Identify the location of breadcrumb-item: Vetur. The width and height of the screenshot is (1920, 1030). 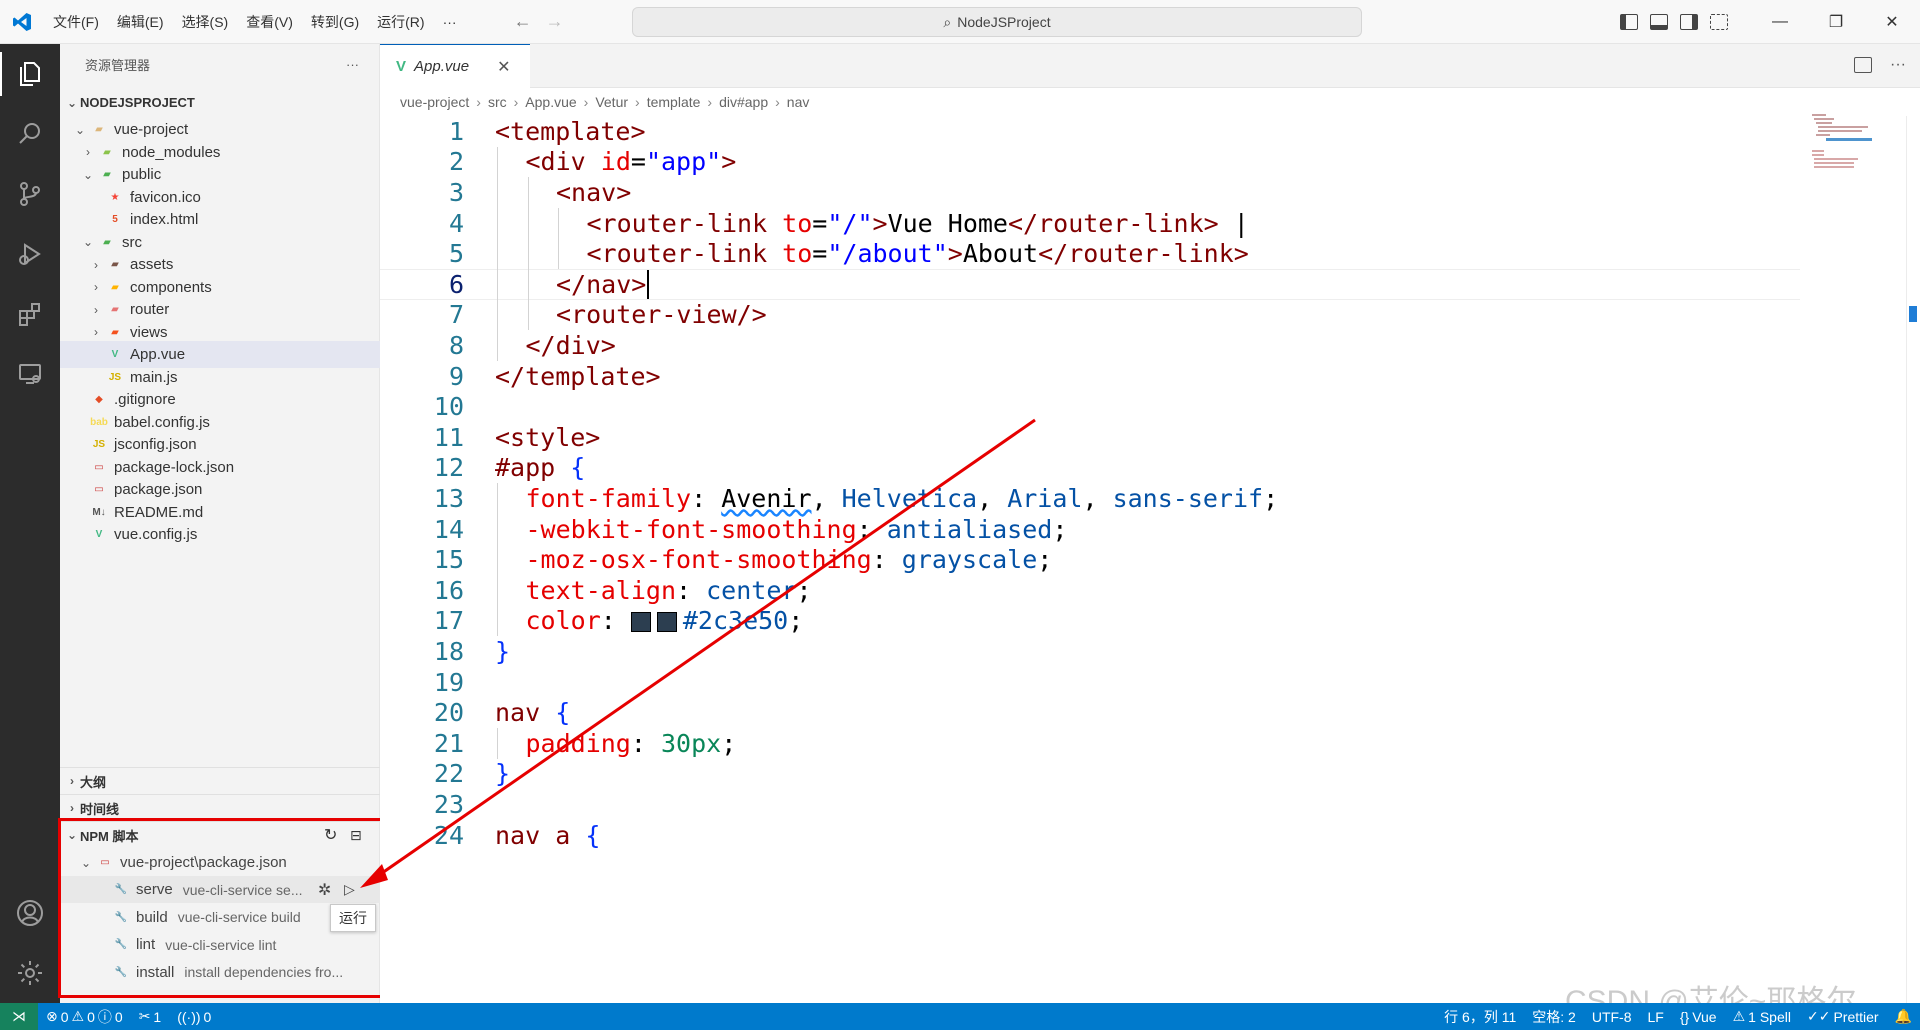
(611, 102).